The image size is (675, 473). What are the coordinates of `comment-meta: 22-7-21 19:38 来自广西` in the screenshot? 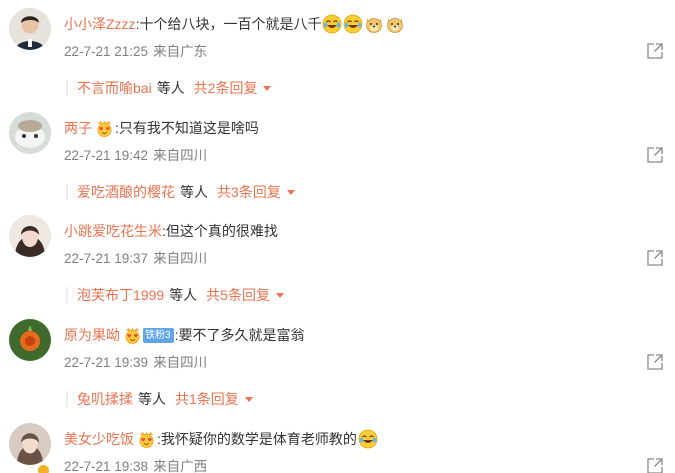 It's located at (135, 465).